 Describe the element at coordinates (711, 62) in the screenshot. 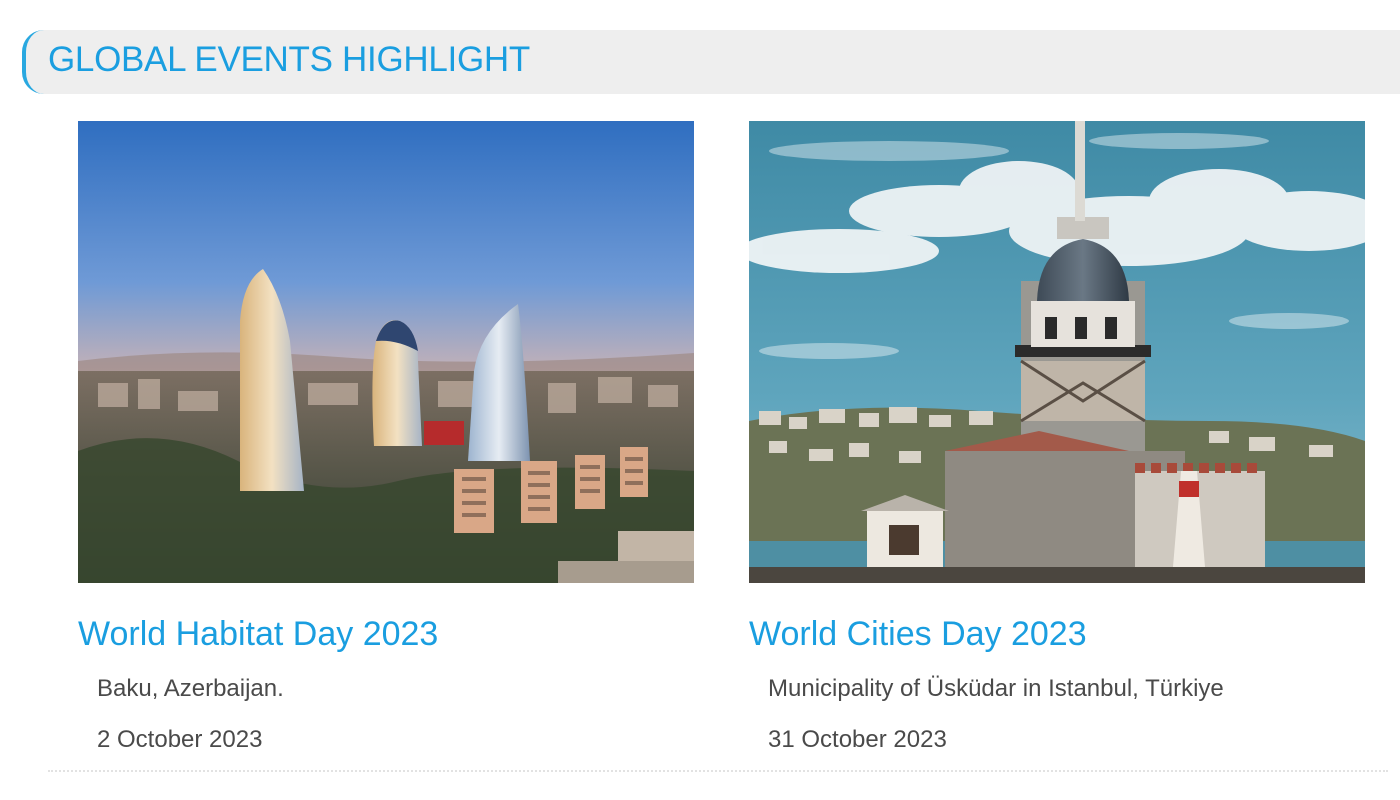

I see `section-header: GLOBAL EVENTS HIGHLIGHT` at that location.